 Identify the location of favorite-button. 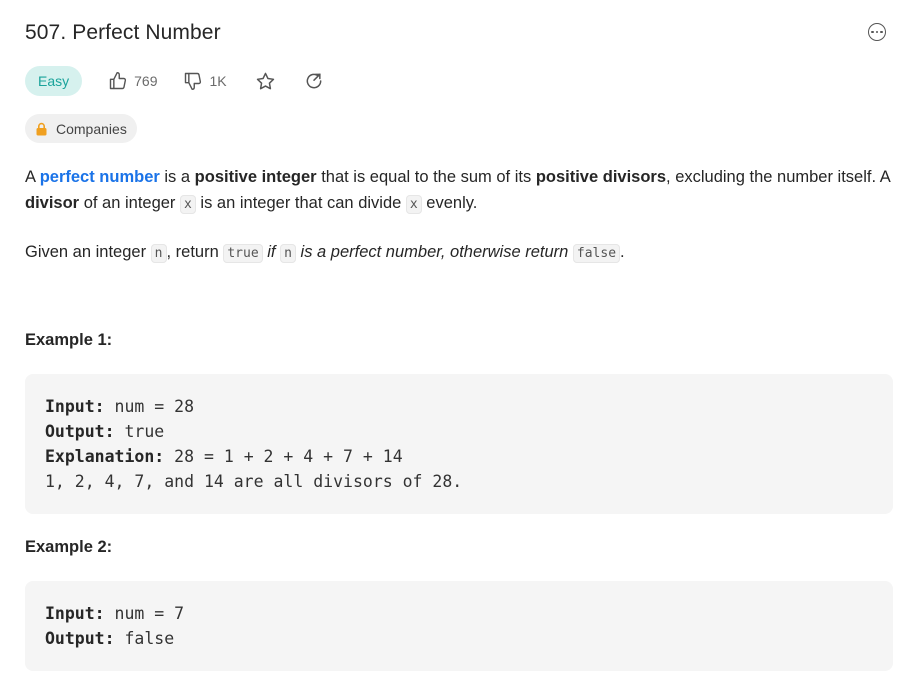
(265, 81).